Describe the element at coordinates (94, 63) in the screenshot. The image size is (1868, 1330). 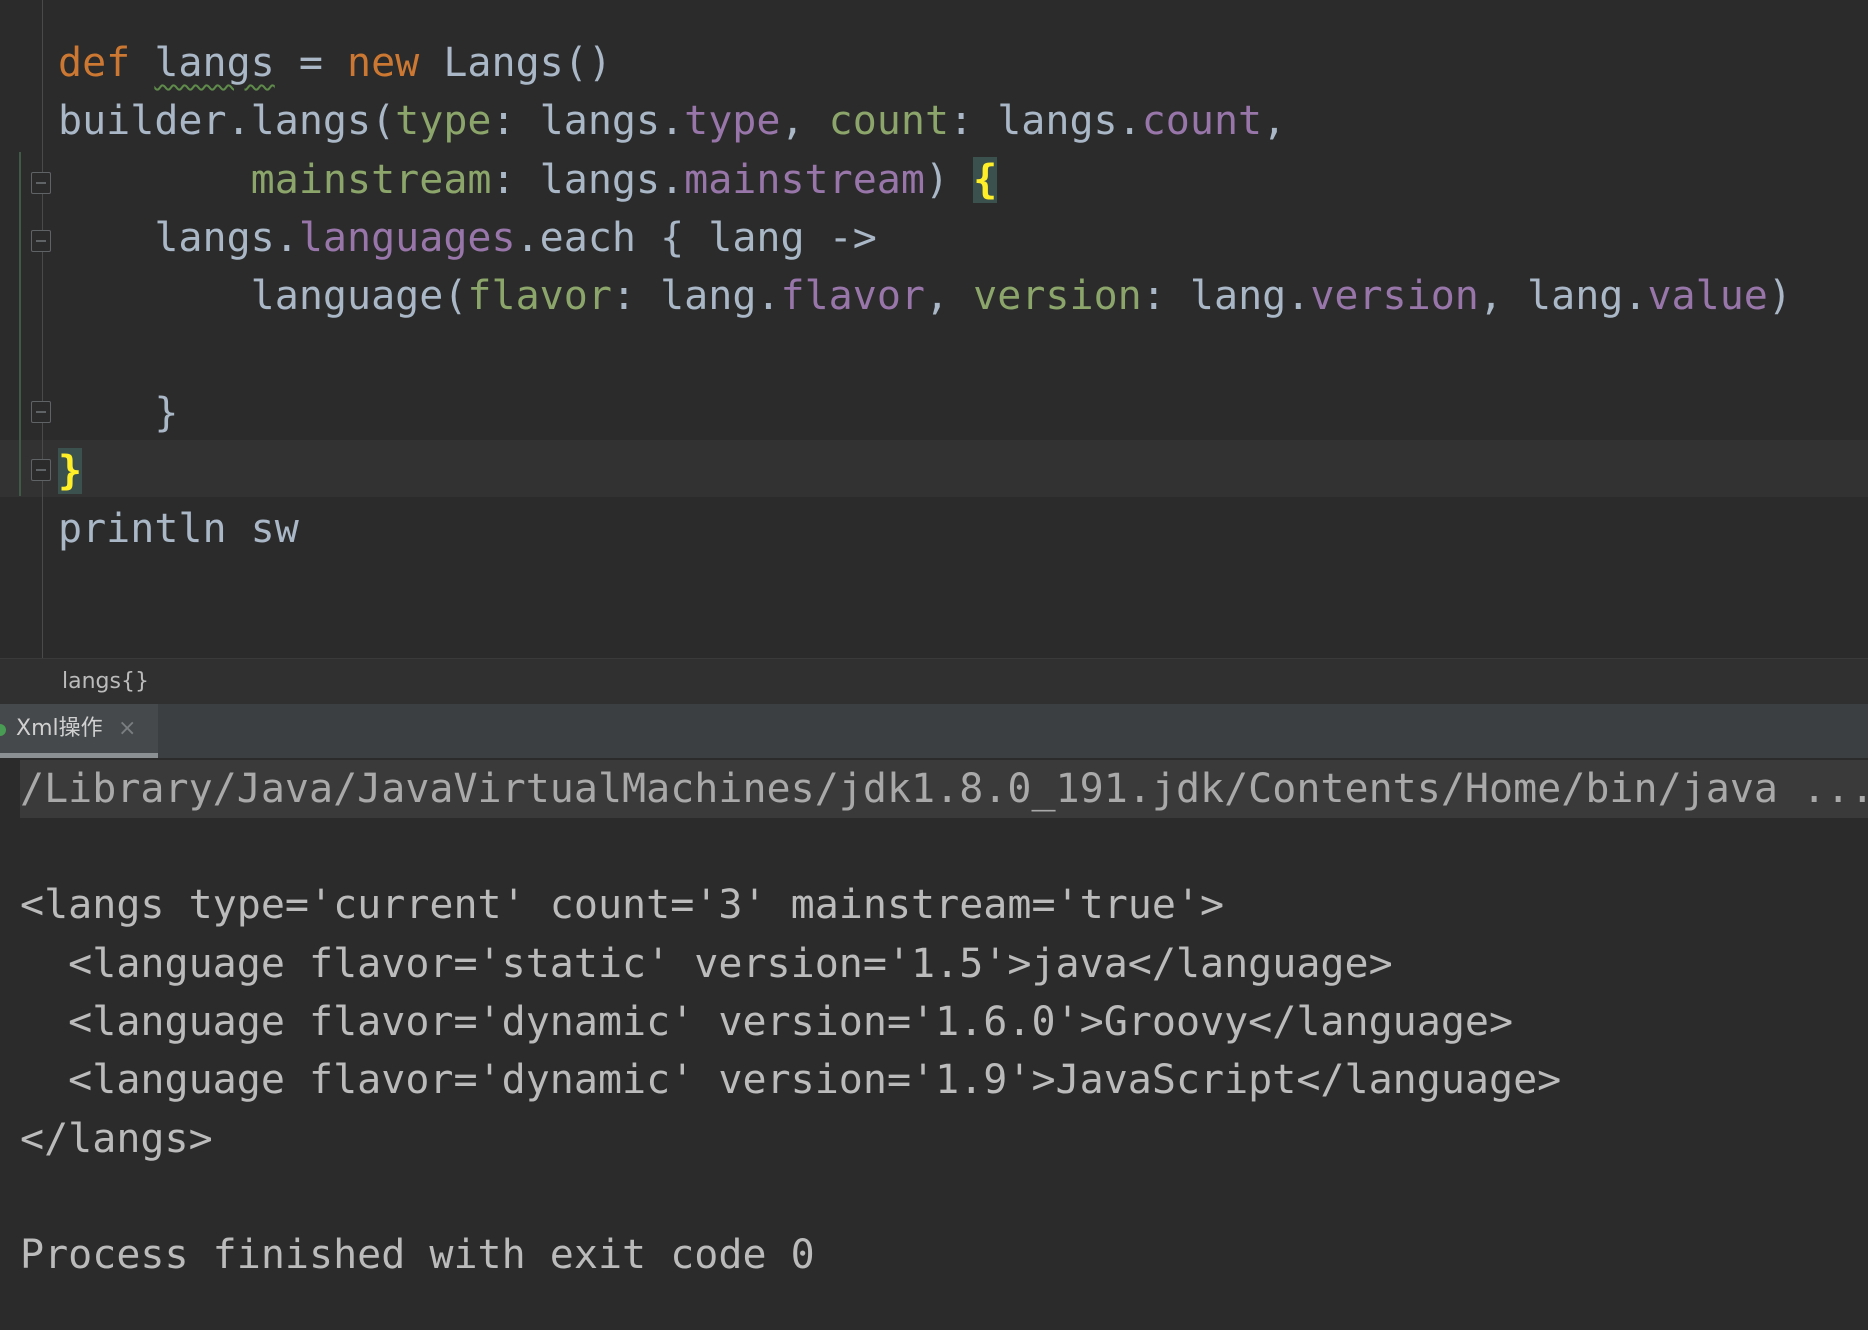
I see `code-token: def` at that location.